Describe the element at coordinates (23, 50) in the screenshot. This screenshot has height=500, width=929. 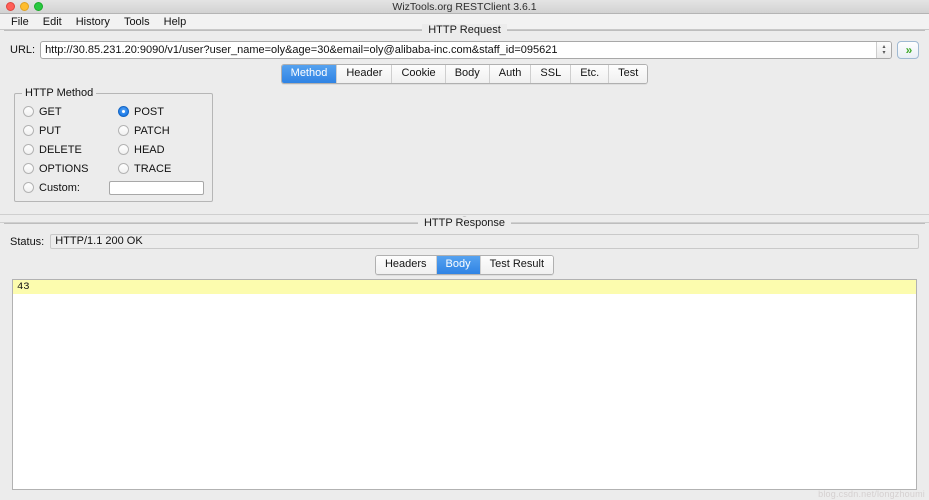
I see `url-label: URL:` at that location.